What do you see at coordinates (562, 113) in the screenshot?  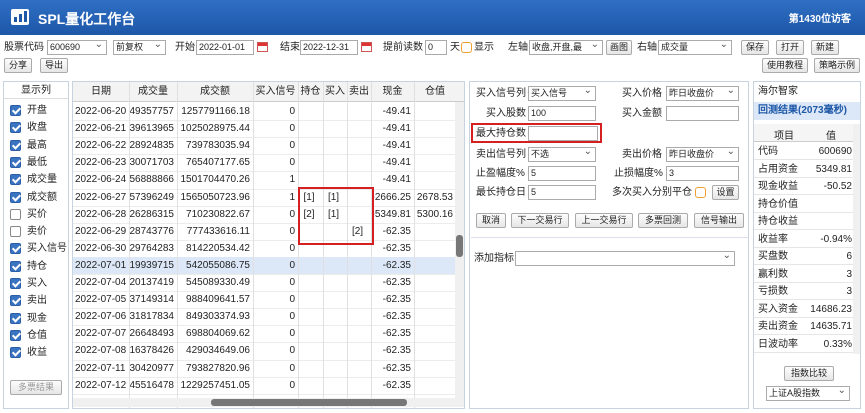 I see `buy-shares-input: 100` at bounding box center [562, 113].